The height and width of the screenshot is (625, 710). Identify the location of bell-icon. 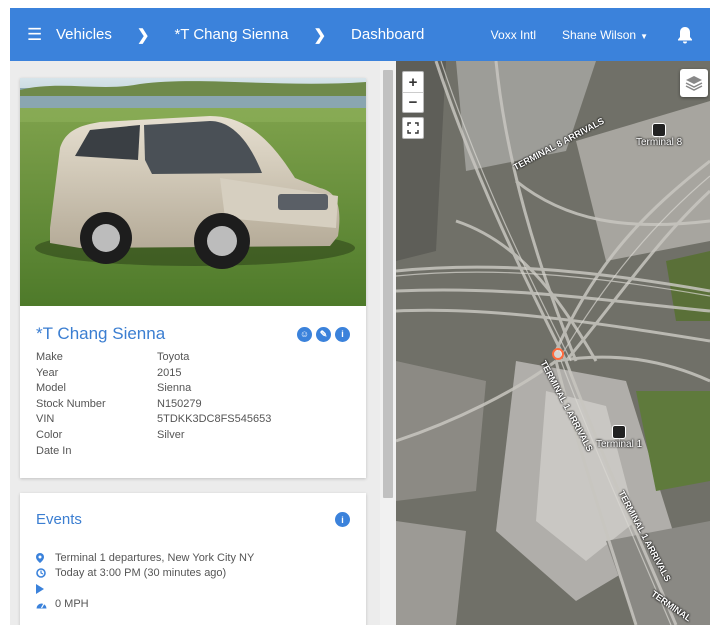
(685, 35).